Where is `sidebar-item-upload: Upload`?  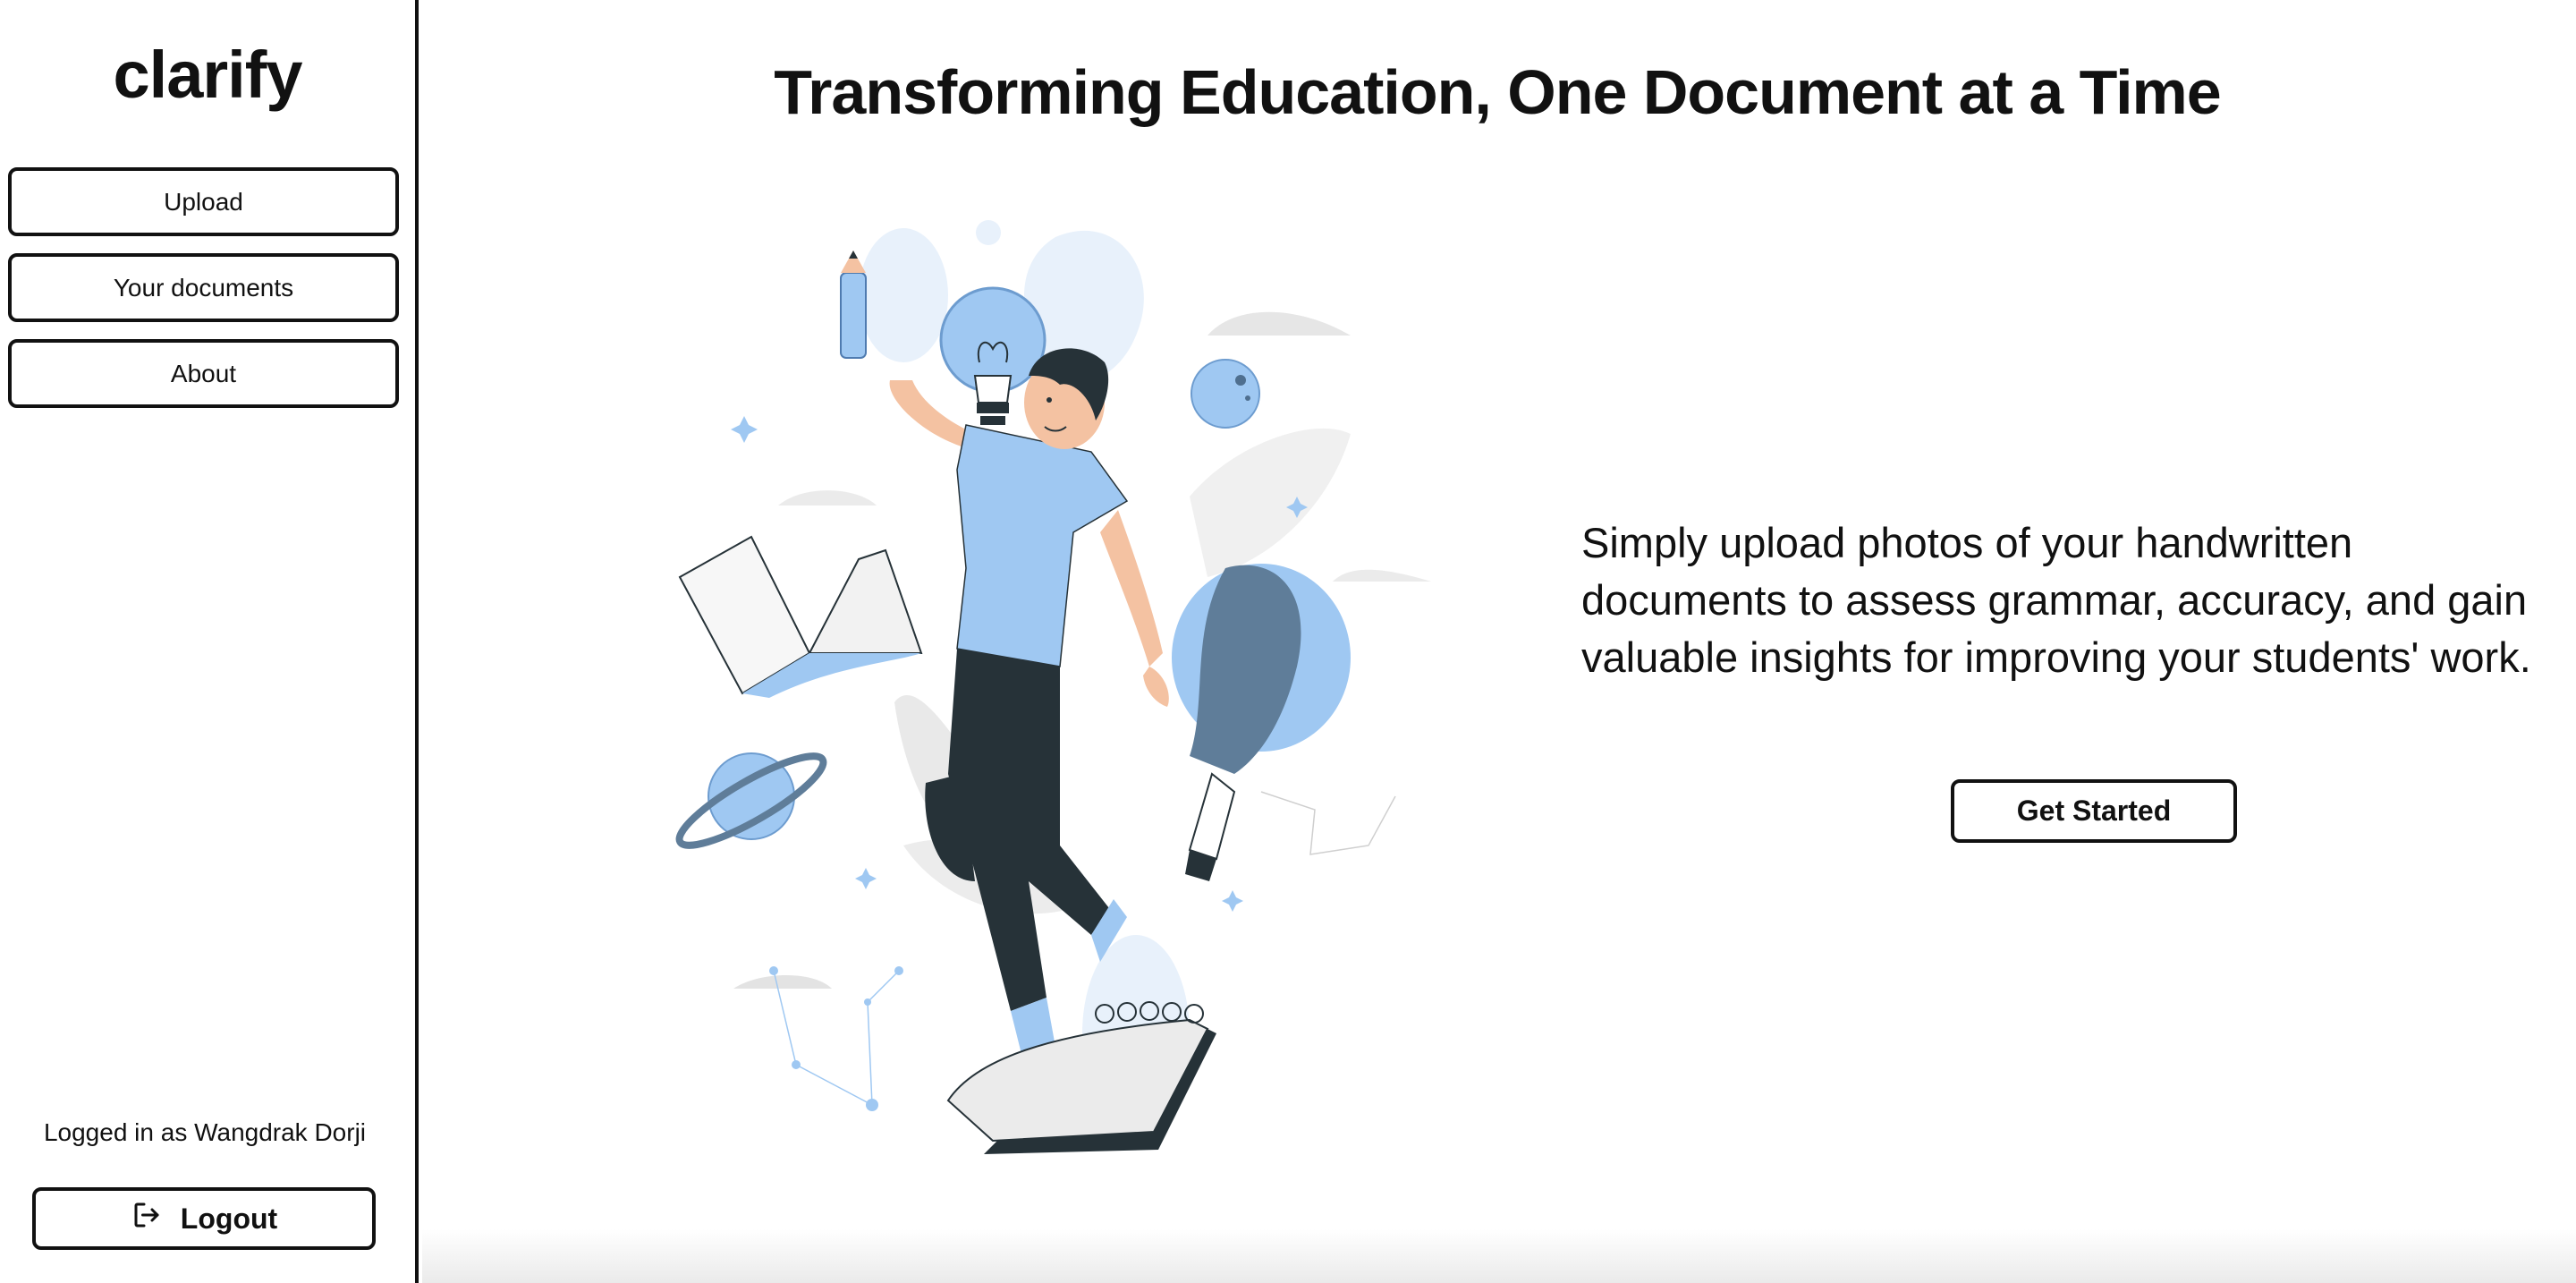 sidebar-item-upload: Upload is located at coordinates (203, 201).